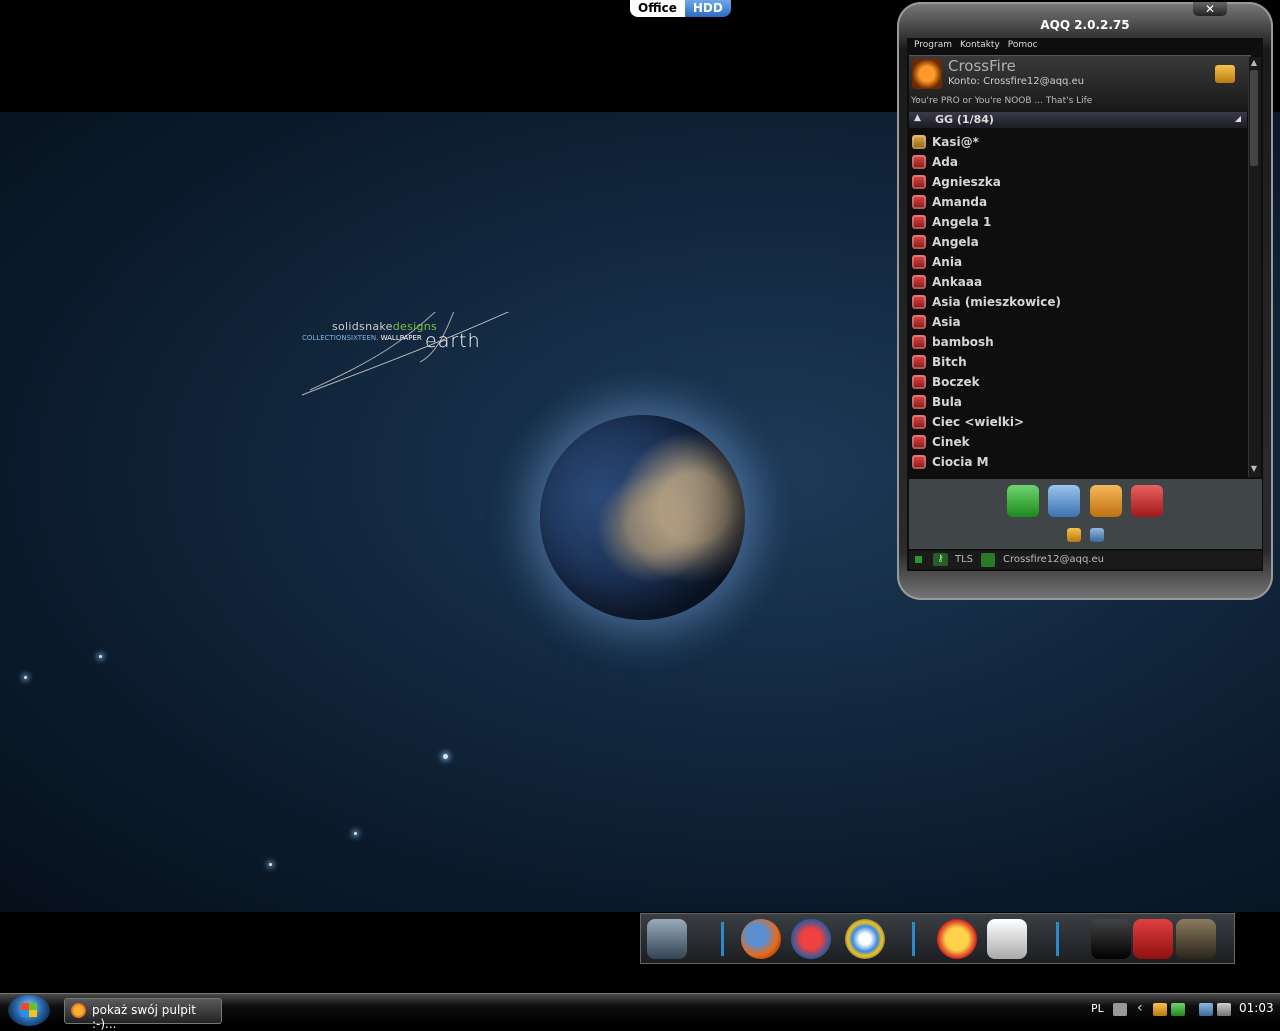  I want to click on chevron-left-icon: ‹, so click(1140, 1008).